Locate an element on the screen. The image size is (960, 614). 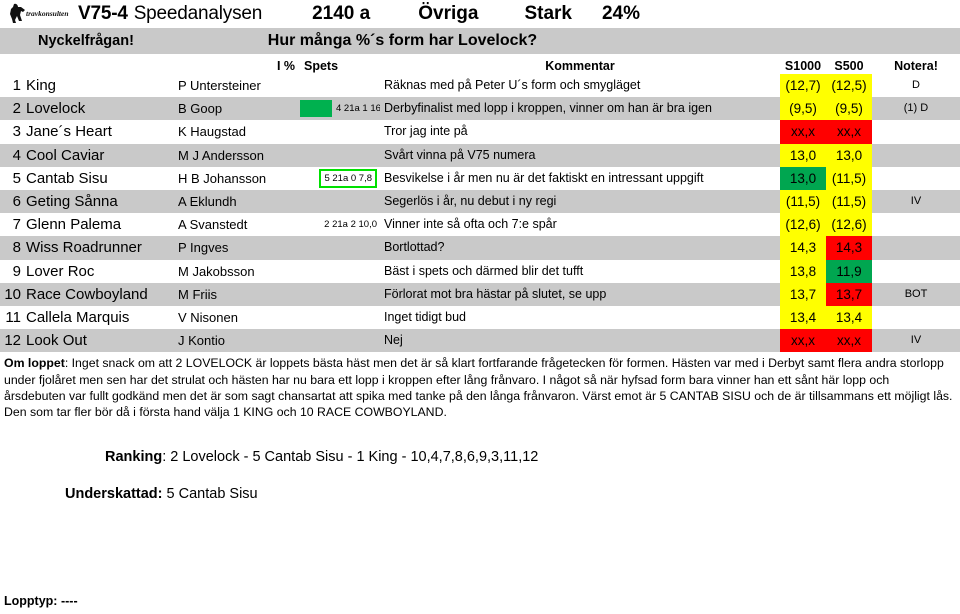
driver-name-6: A Eklundh is located at coordinates (225, 202).